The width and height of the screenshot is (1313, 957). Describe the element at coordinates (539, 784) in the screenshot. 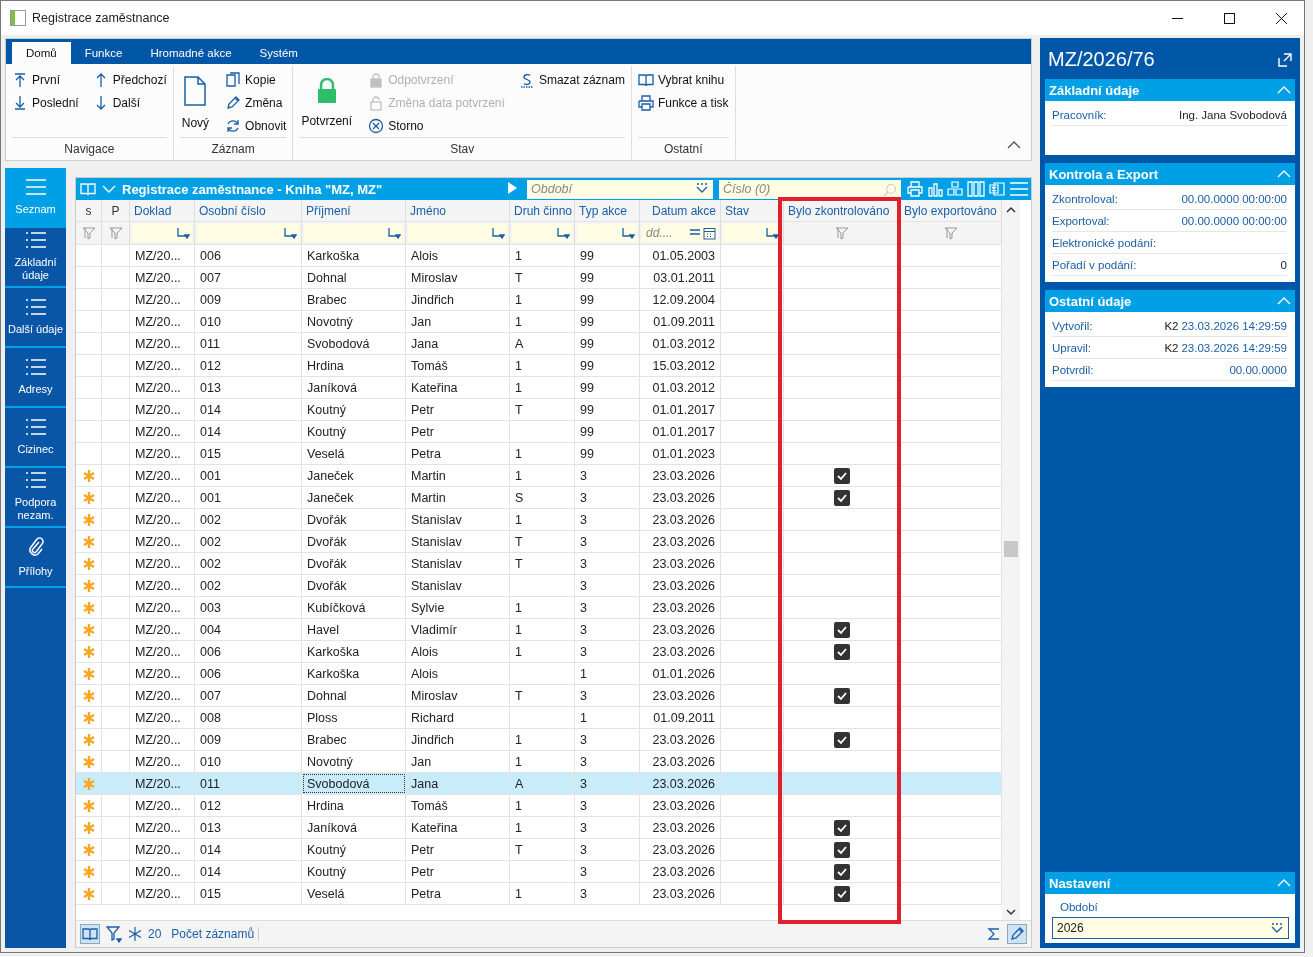

I see `table-row: MZ/20... 011 Svobodová Jana A 3 23.03.2026` at that location.